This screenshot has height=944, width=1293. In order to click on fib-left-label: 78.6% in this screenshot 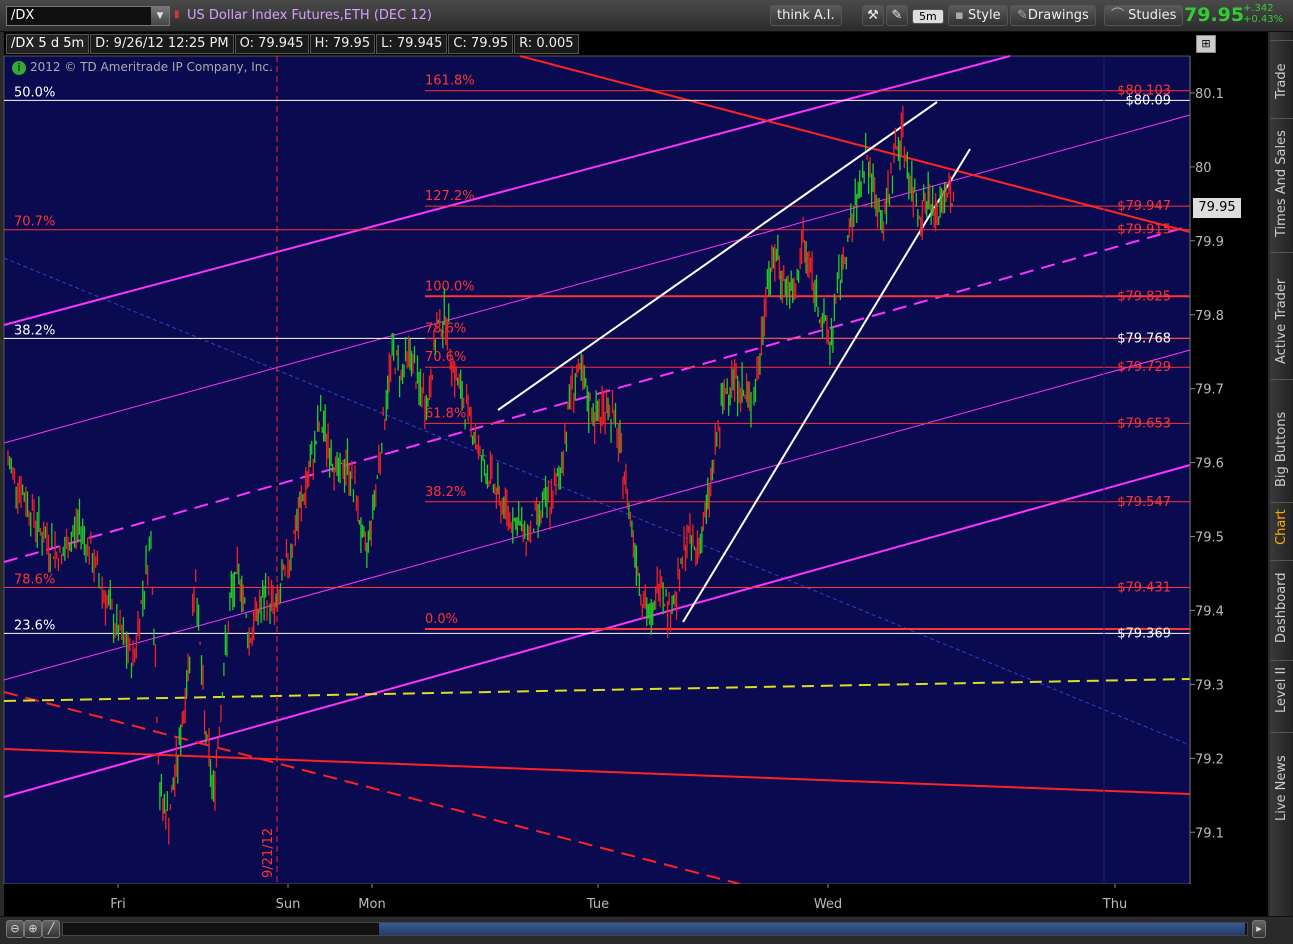, I will do `click(34, 580)`.